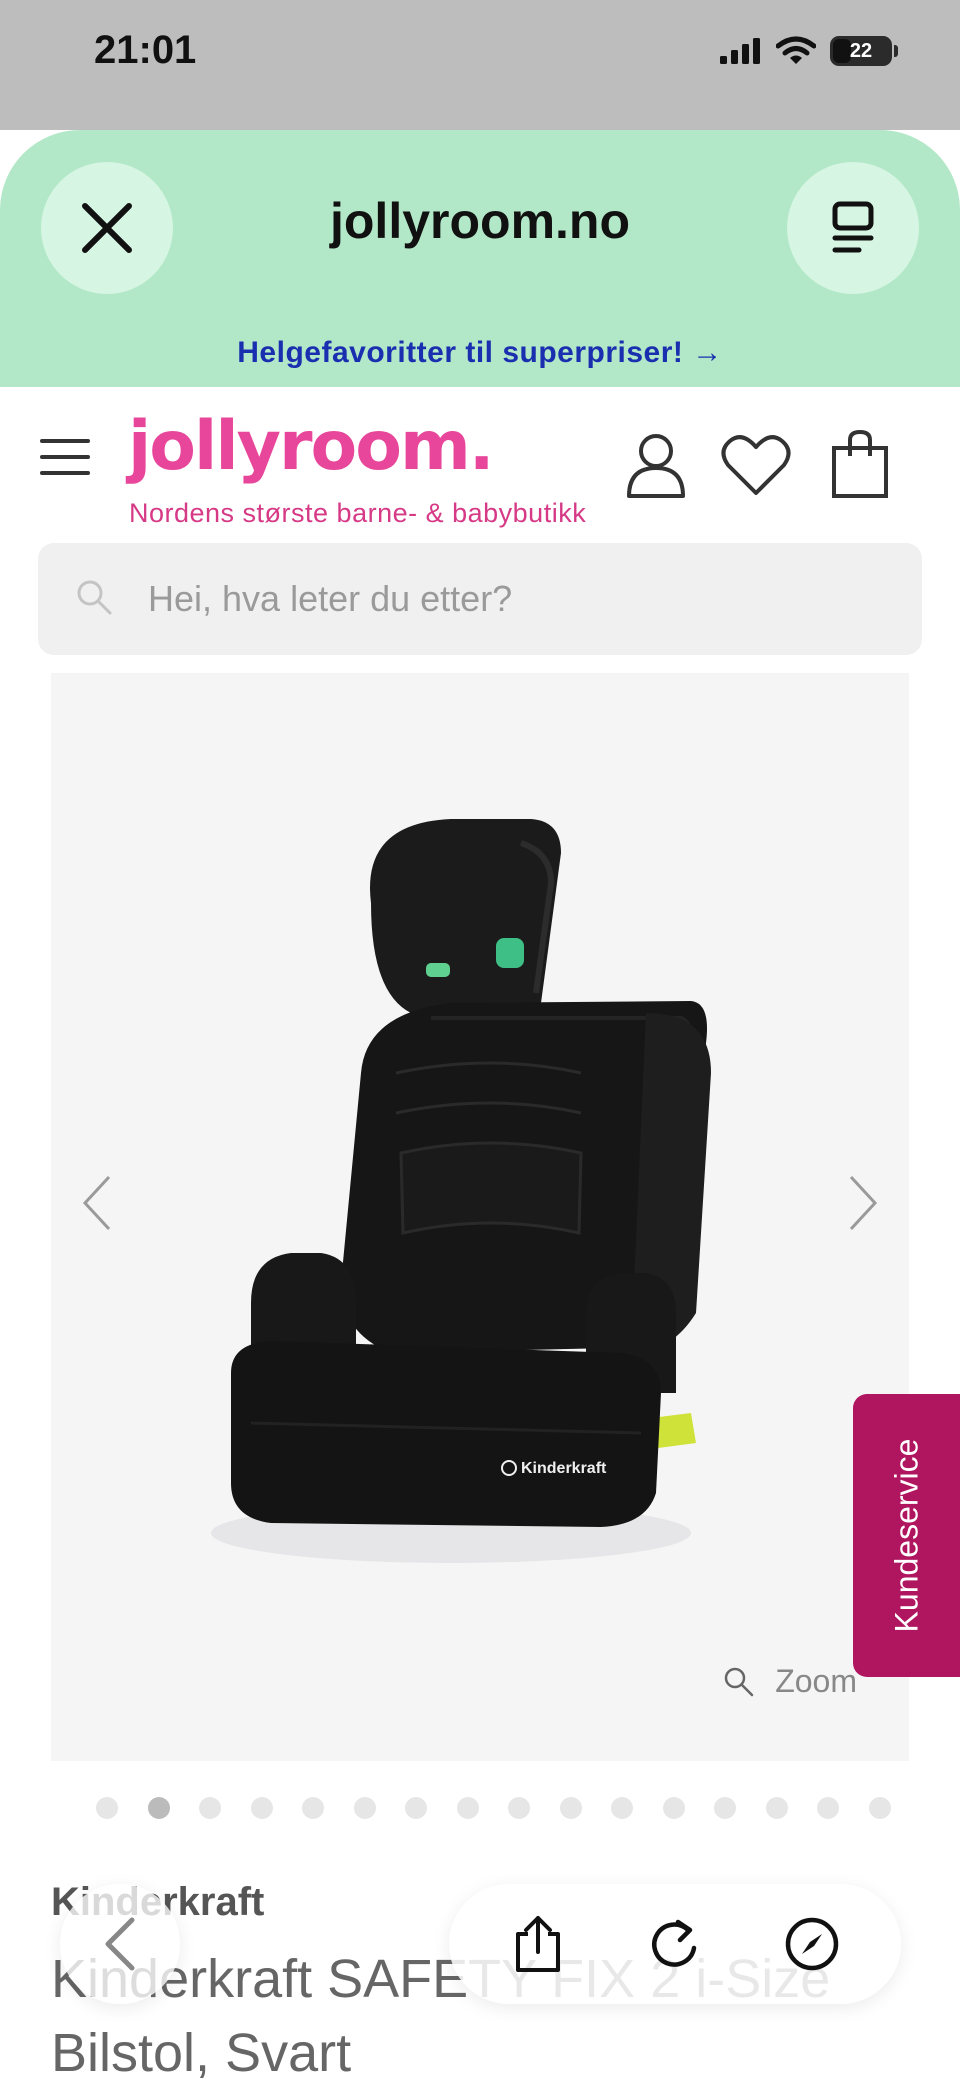  What do you see at coordinates (739, 1681) in the screenshot?
I see `magnifier-icon` at bounding box center [739, 1681].